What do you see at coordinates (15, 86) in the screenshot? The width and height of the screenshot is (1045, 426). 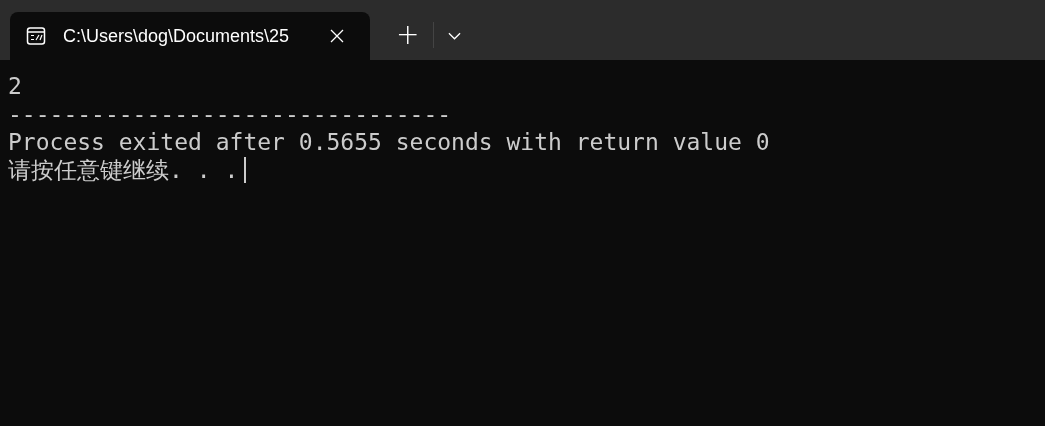 I see `terminal-line: 2` at bounding box center [15, 86].